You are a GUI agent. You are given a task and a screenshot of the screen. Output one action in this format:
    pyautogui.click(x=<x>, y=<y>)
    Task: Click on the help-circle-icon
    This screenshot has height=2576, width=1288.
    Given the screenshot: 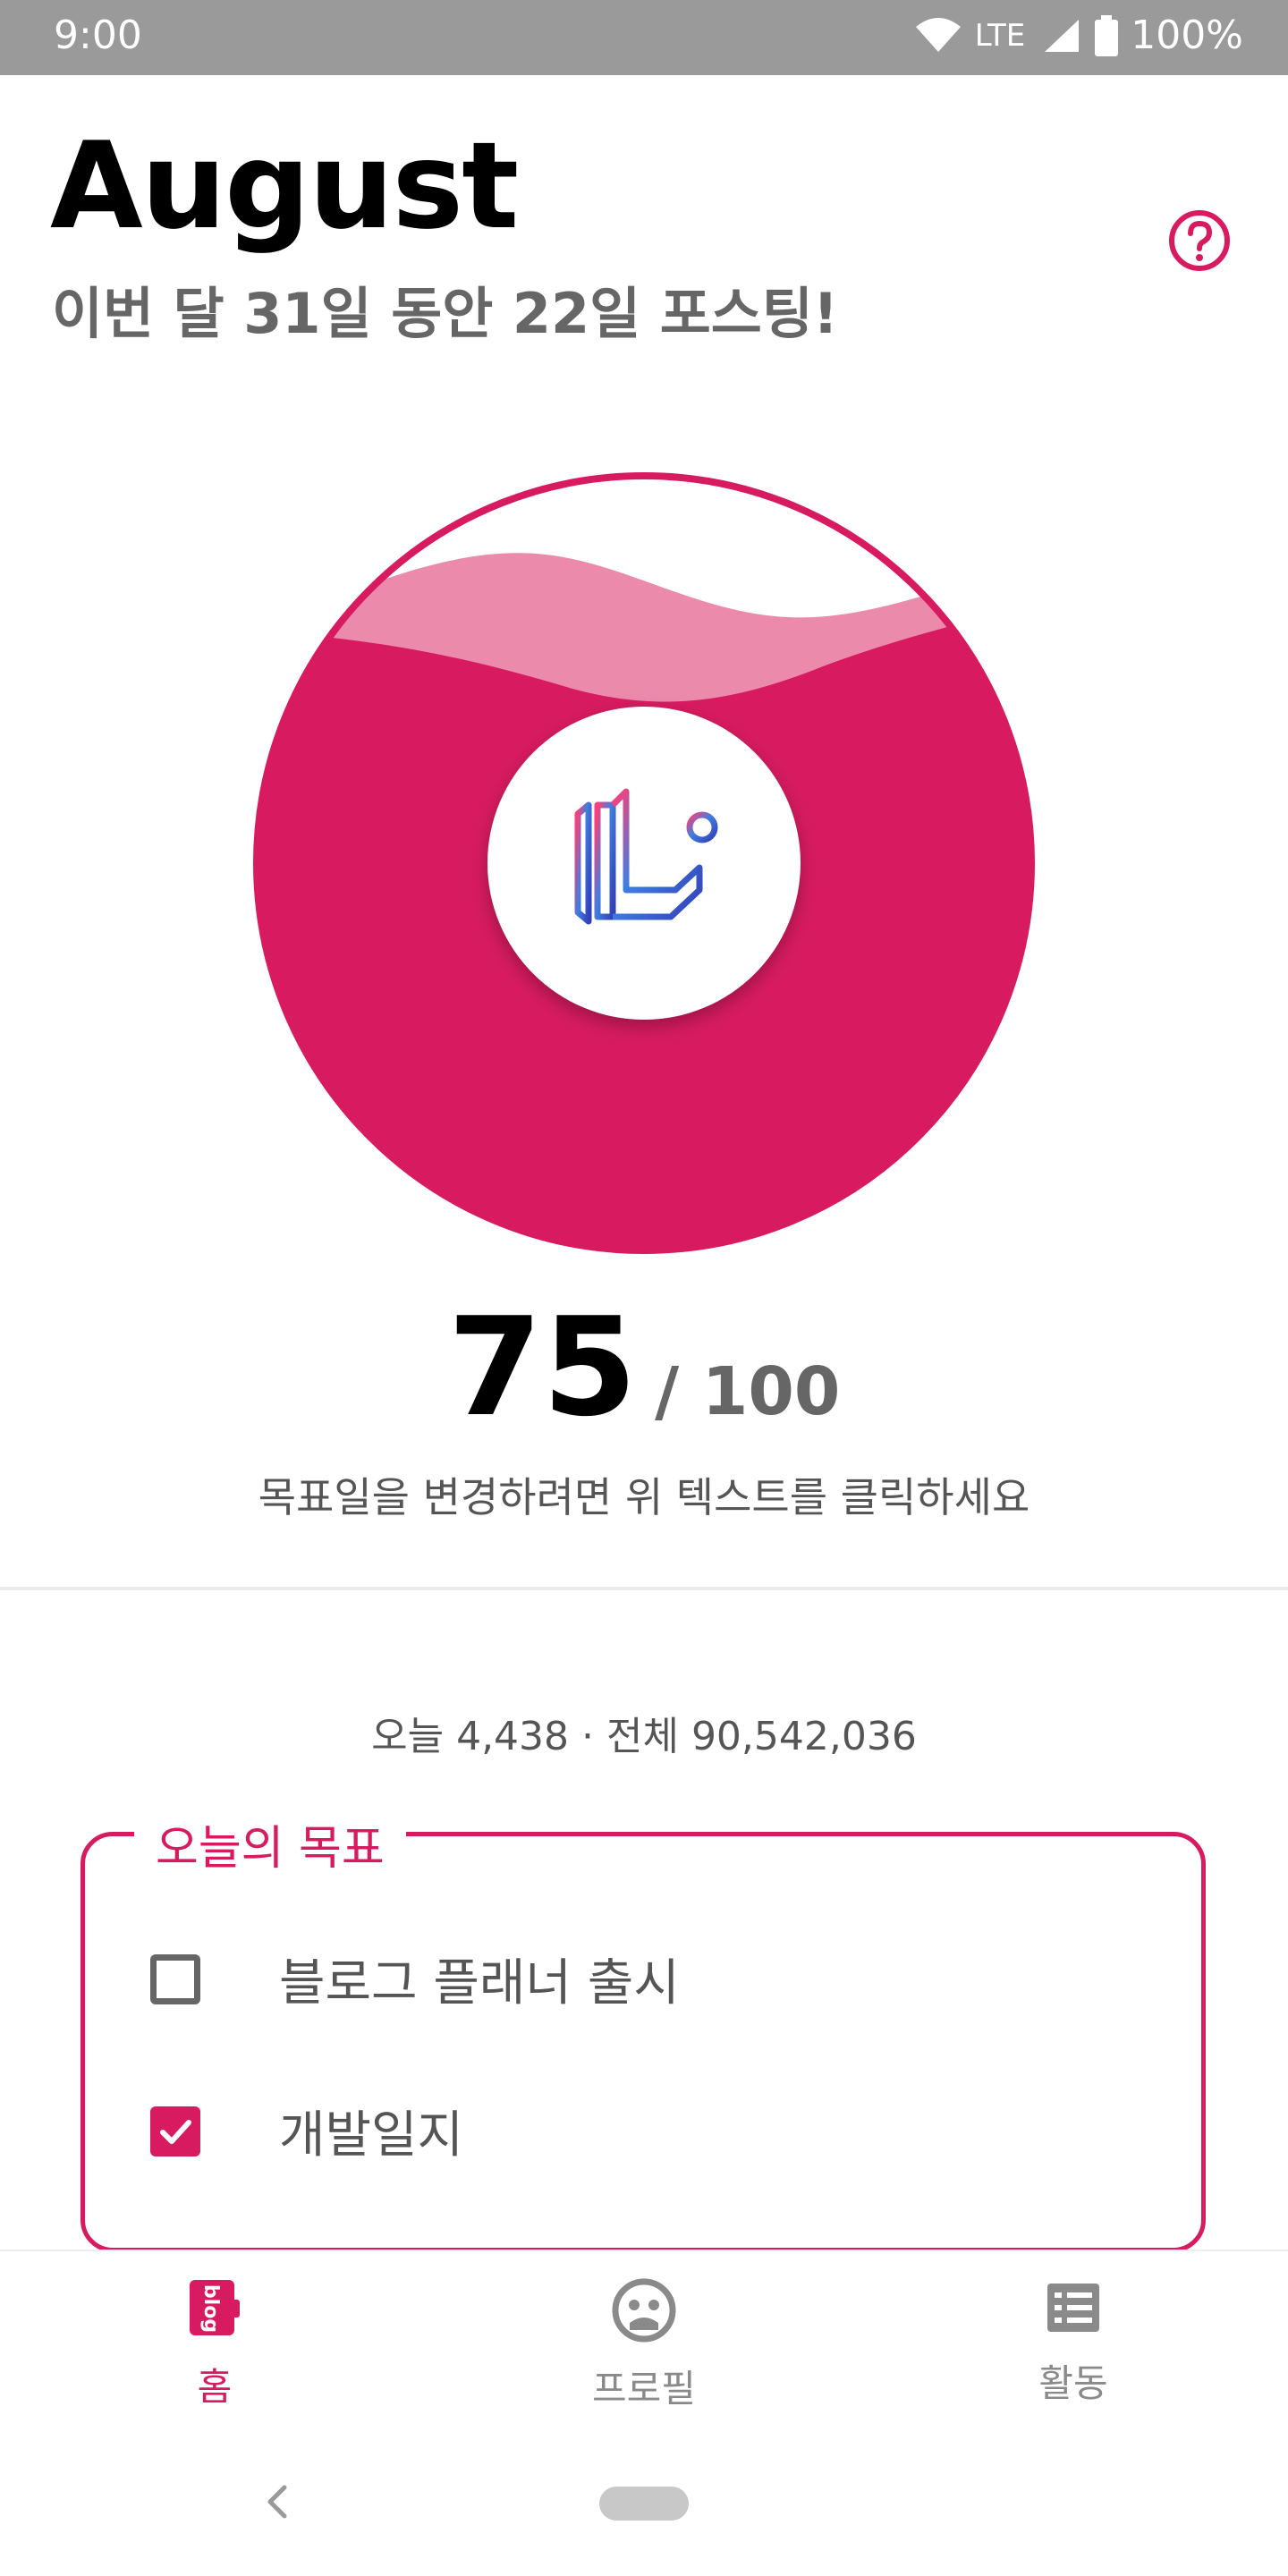 What is the action you would take?
    pyautogui.click(x=1199, y=240)
    